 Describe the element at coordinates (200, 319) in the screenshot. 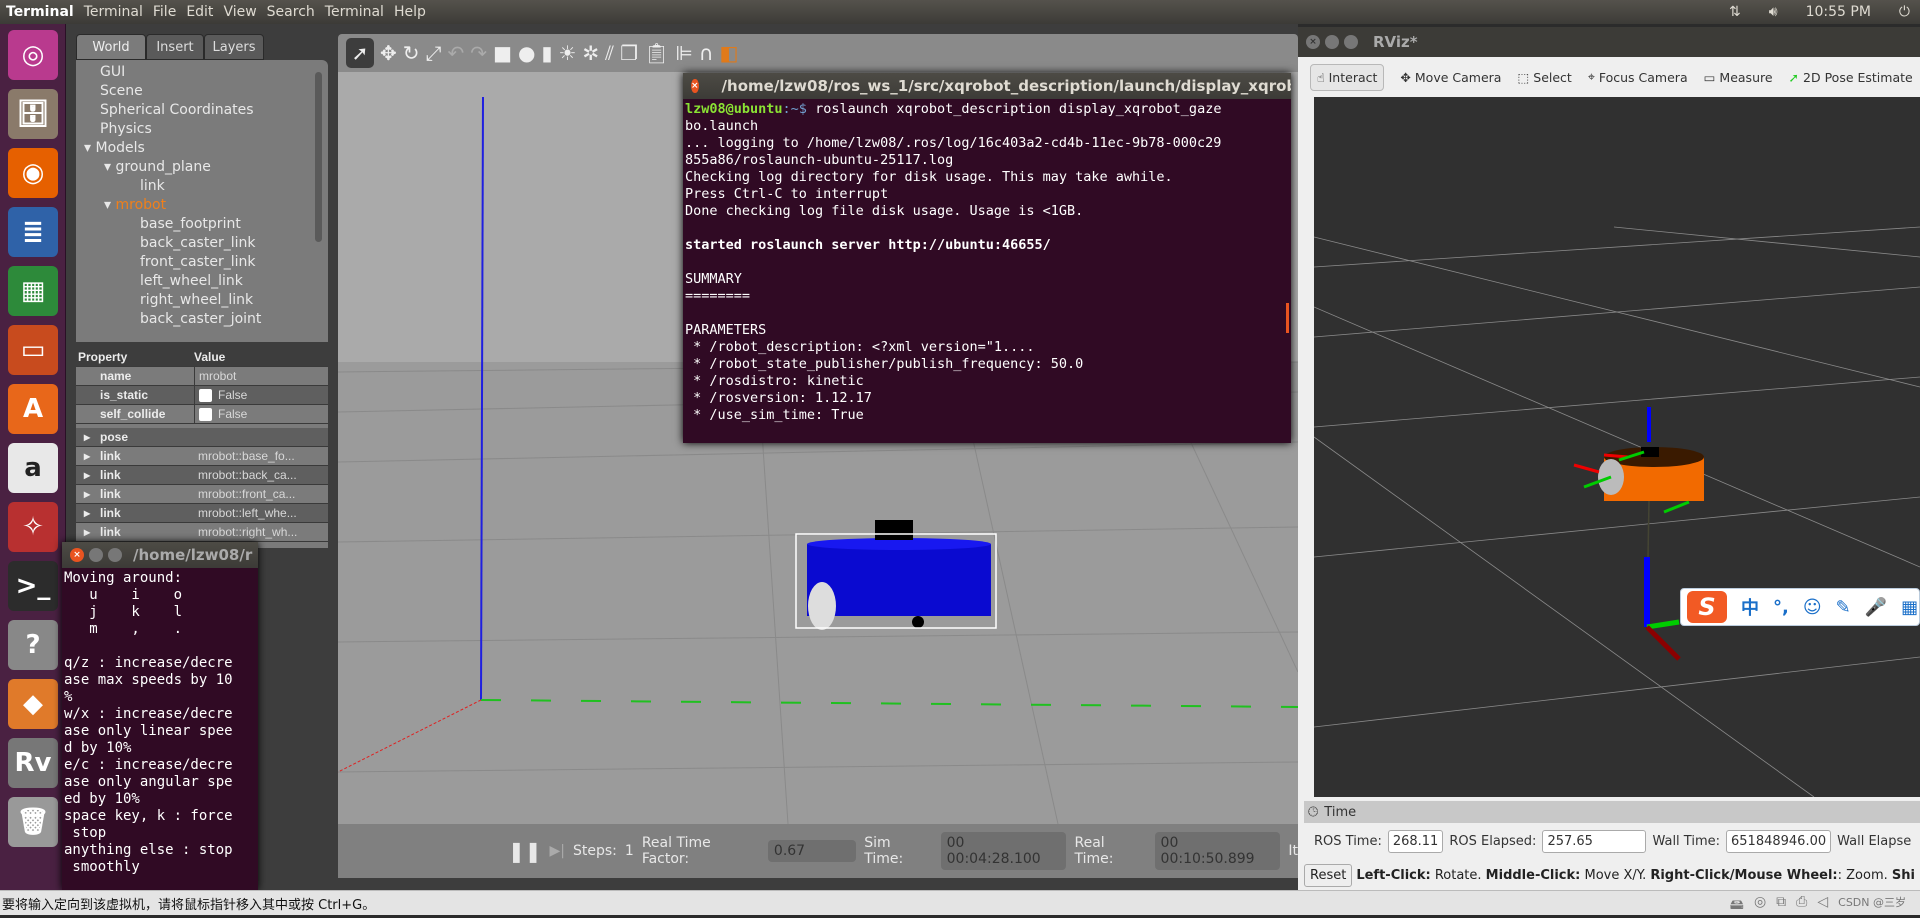

I see `tree-item: back_caster_joint` at that location.